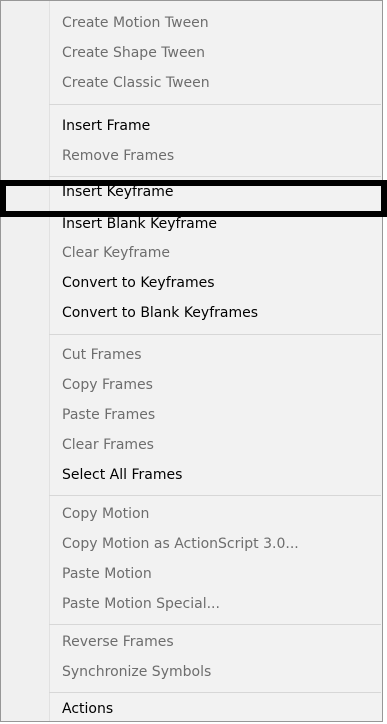 The image size is (387, 724). Describe the element at coordinates (102, 355) in the screenshot. I see `menu-item-cut-frames: Cut Frames` at that location.